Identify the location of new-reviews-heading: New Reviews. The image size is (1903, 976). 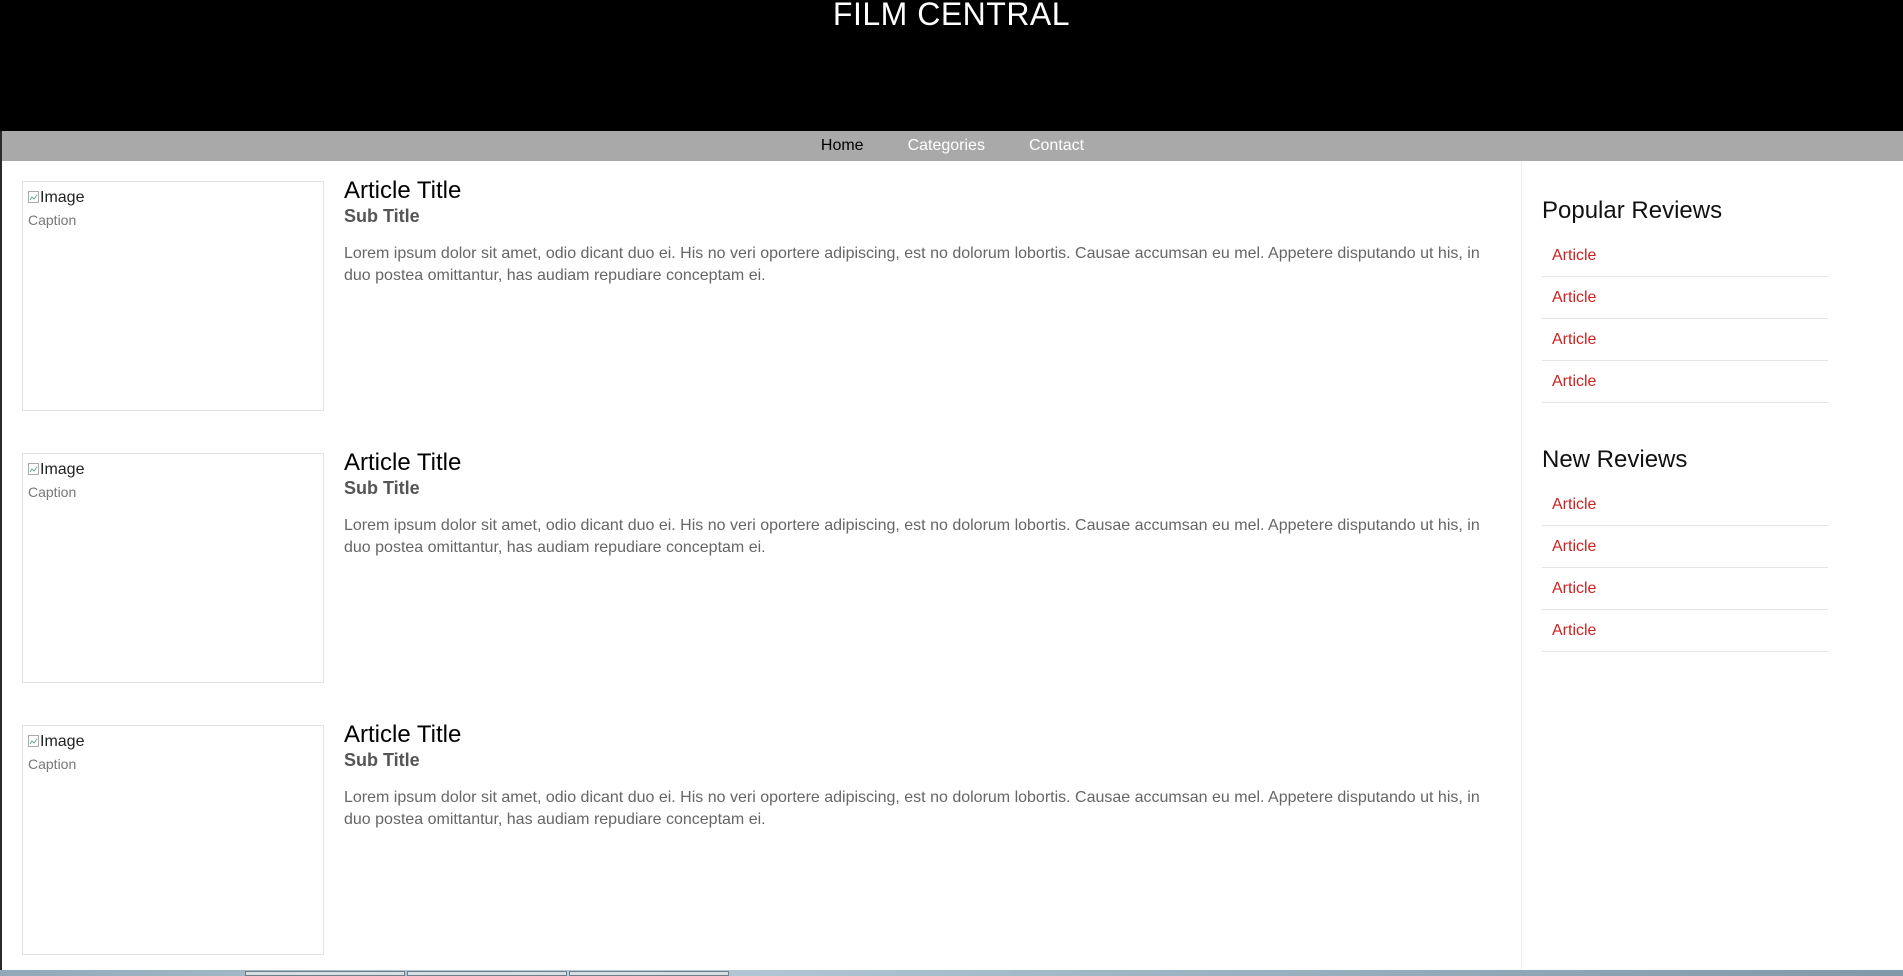
(1615, 459).